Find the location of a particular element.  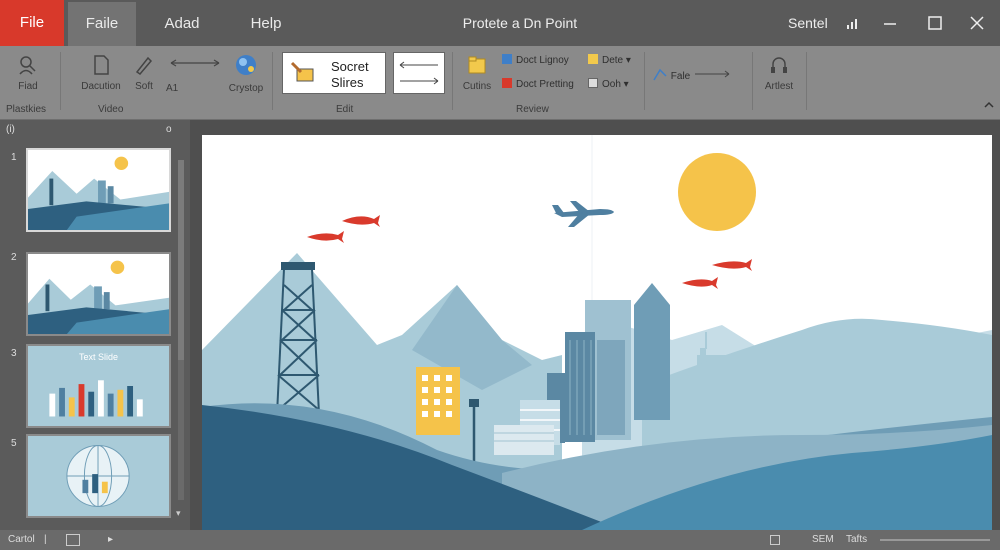

globe-thumbnail-image is located at coordinates (98, 476).